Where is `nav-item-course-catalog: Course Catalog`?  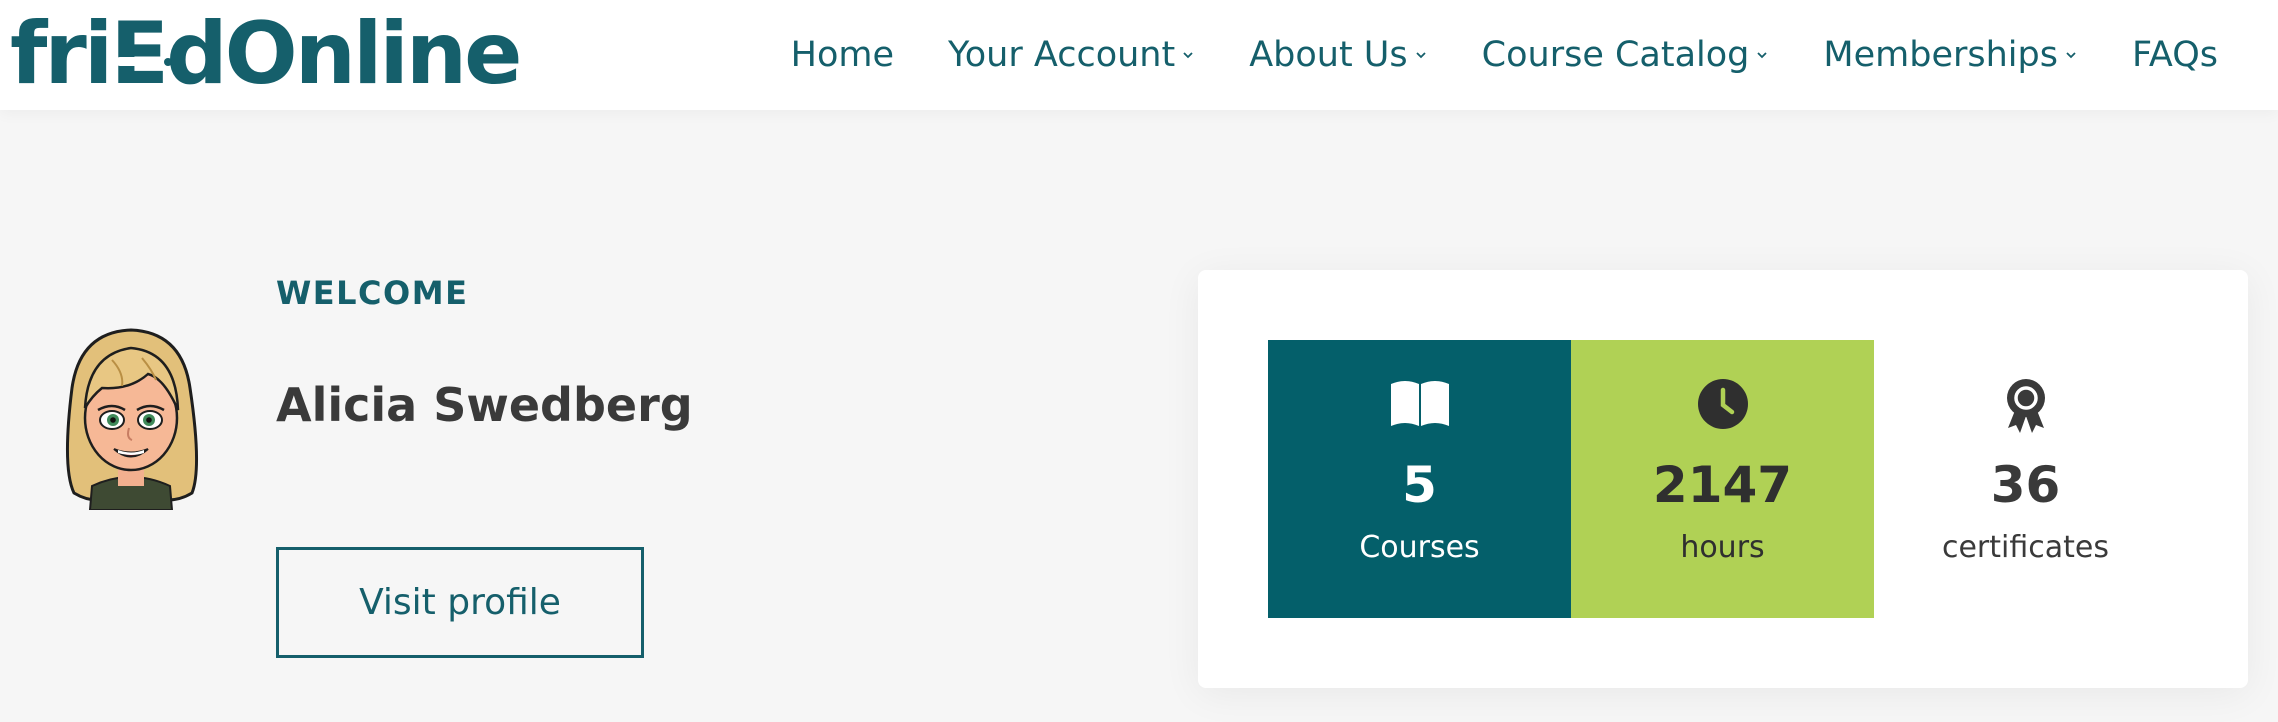
nav-item-course-catalog: Course Catalog is located at coordinates (1626, 55).